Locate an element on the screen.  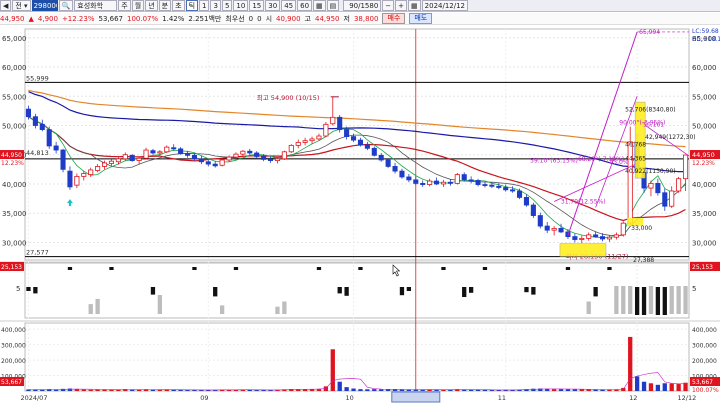
minute-1: 1 is located at coordinates (204, 5).